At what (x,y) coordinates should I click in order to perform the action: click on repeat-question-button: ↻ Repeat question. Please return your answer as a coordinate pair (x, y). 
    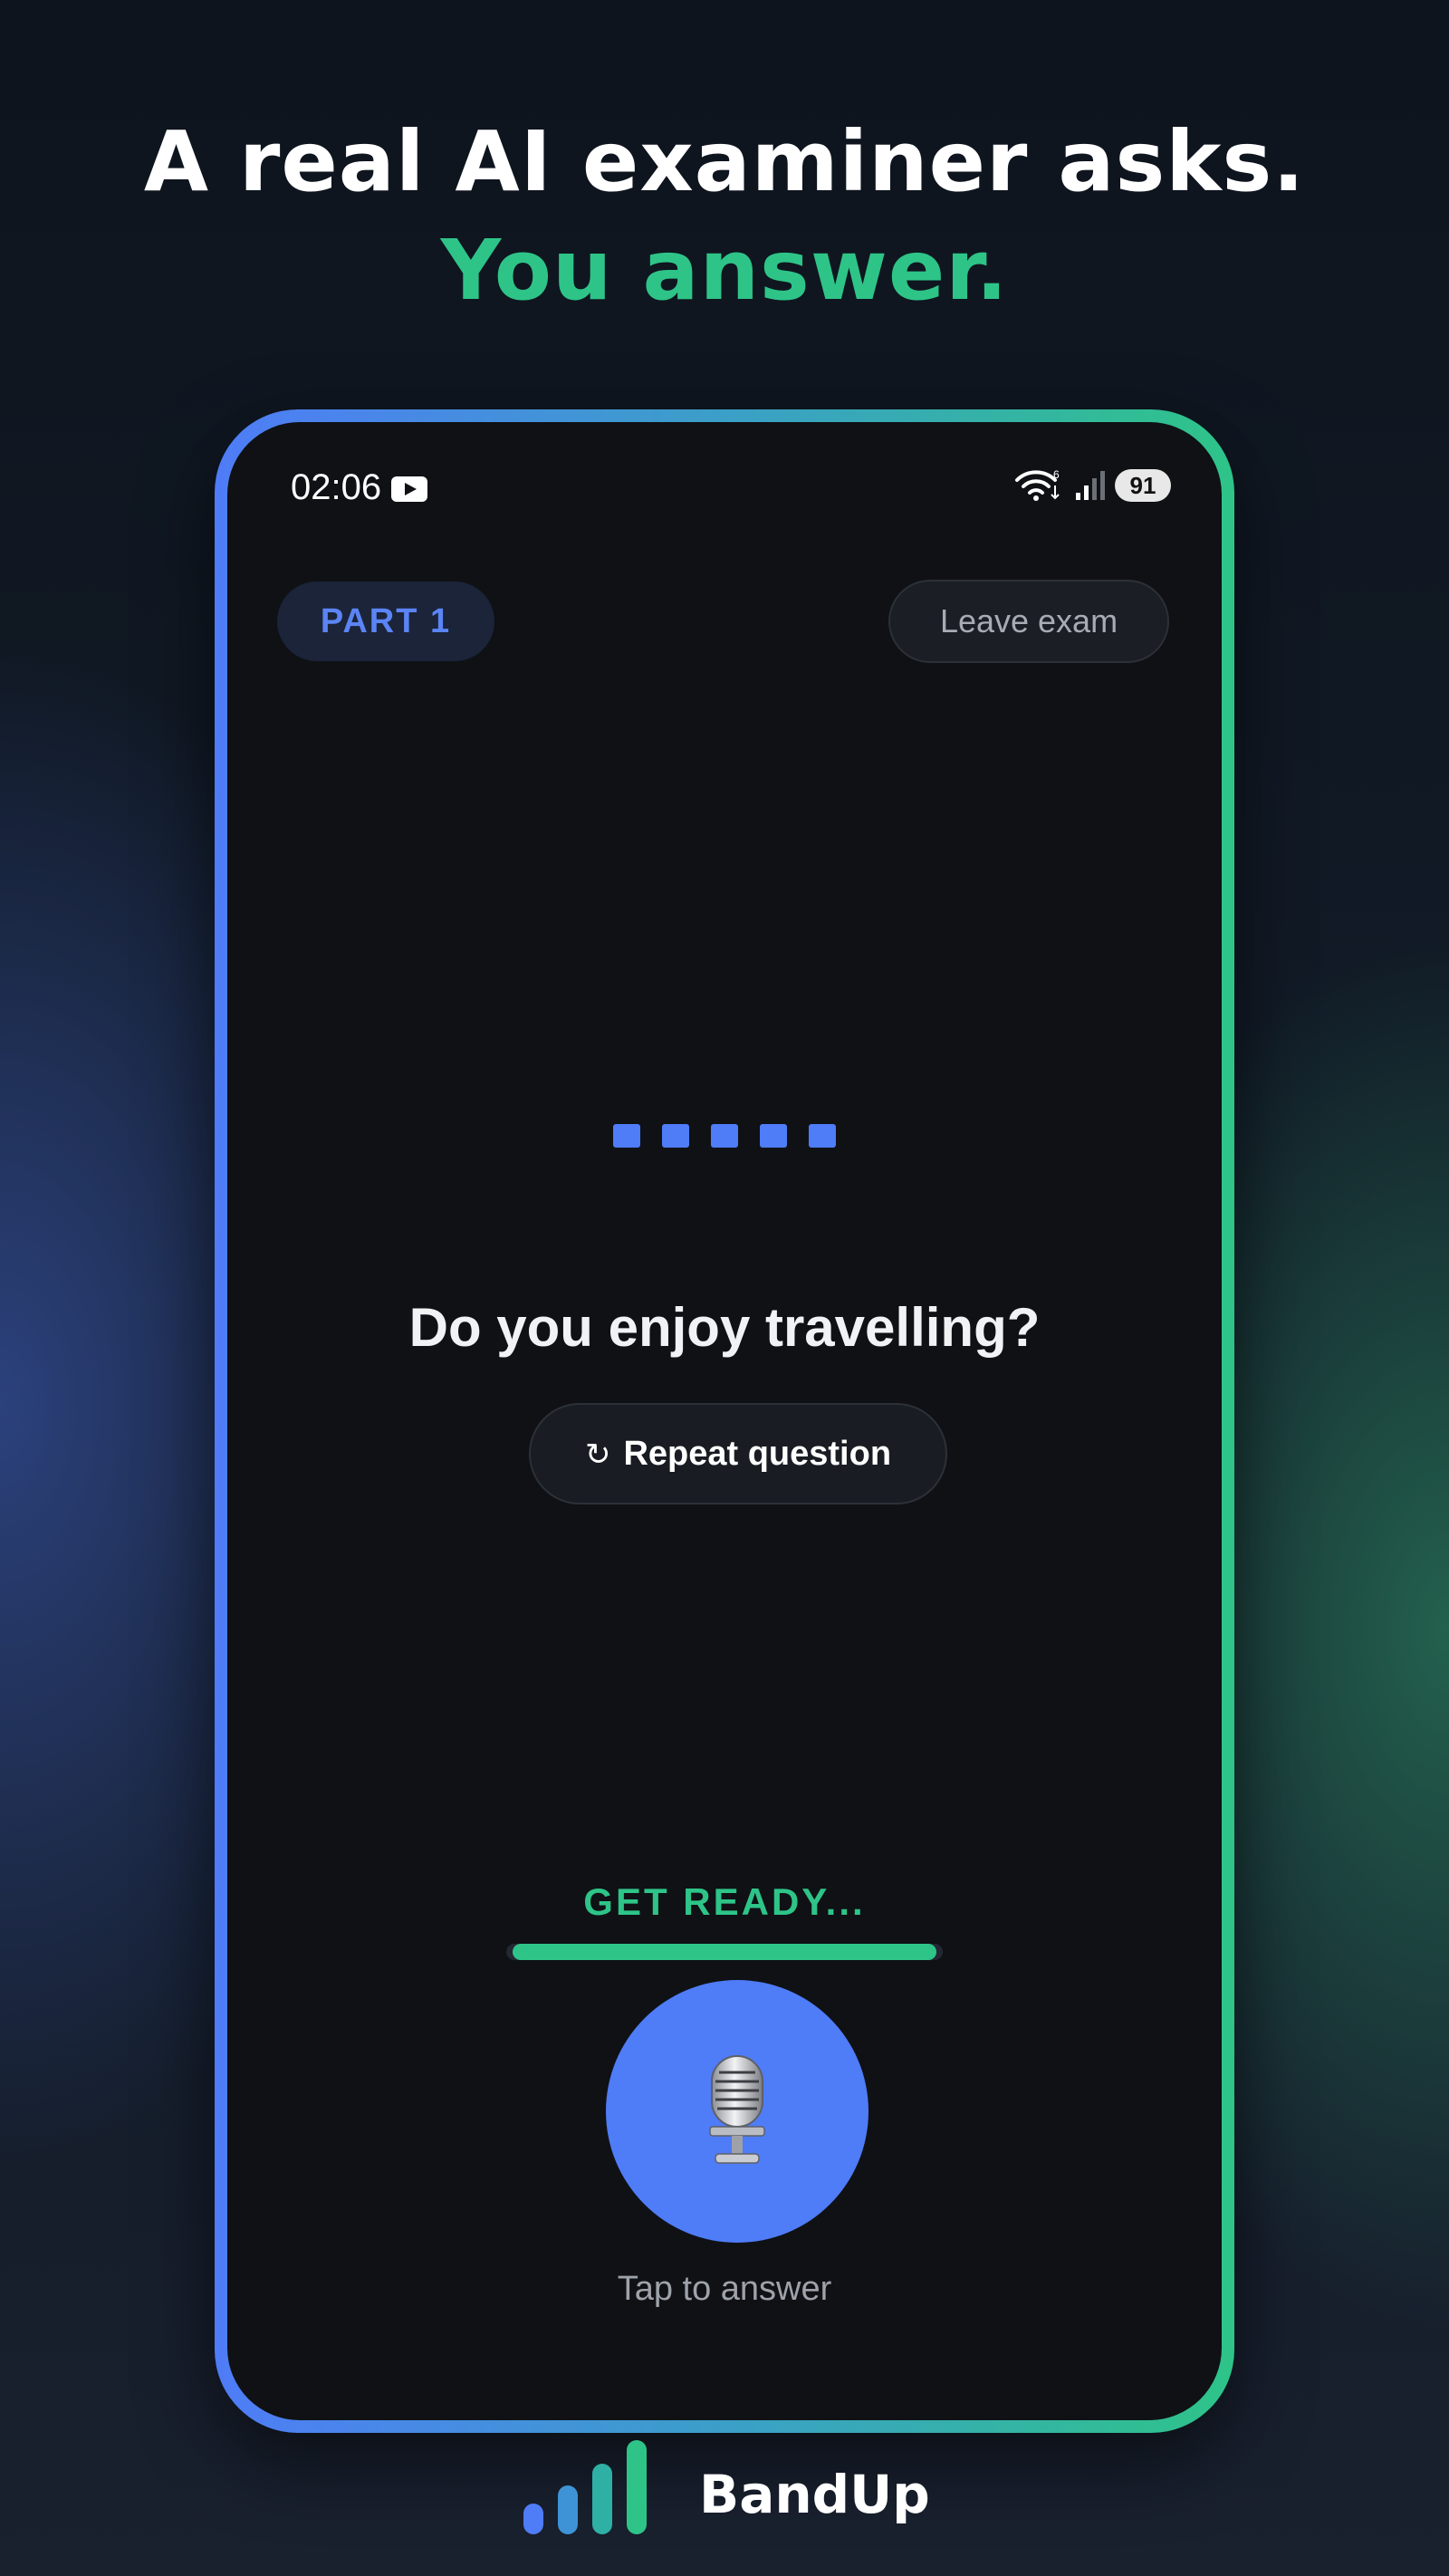
    Looking at the image, I should click on (738, 1453).